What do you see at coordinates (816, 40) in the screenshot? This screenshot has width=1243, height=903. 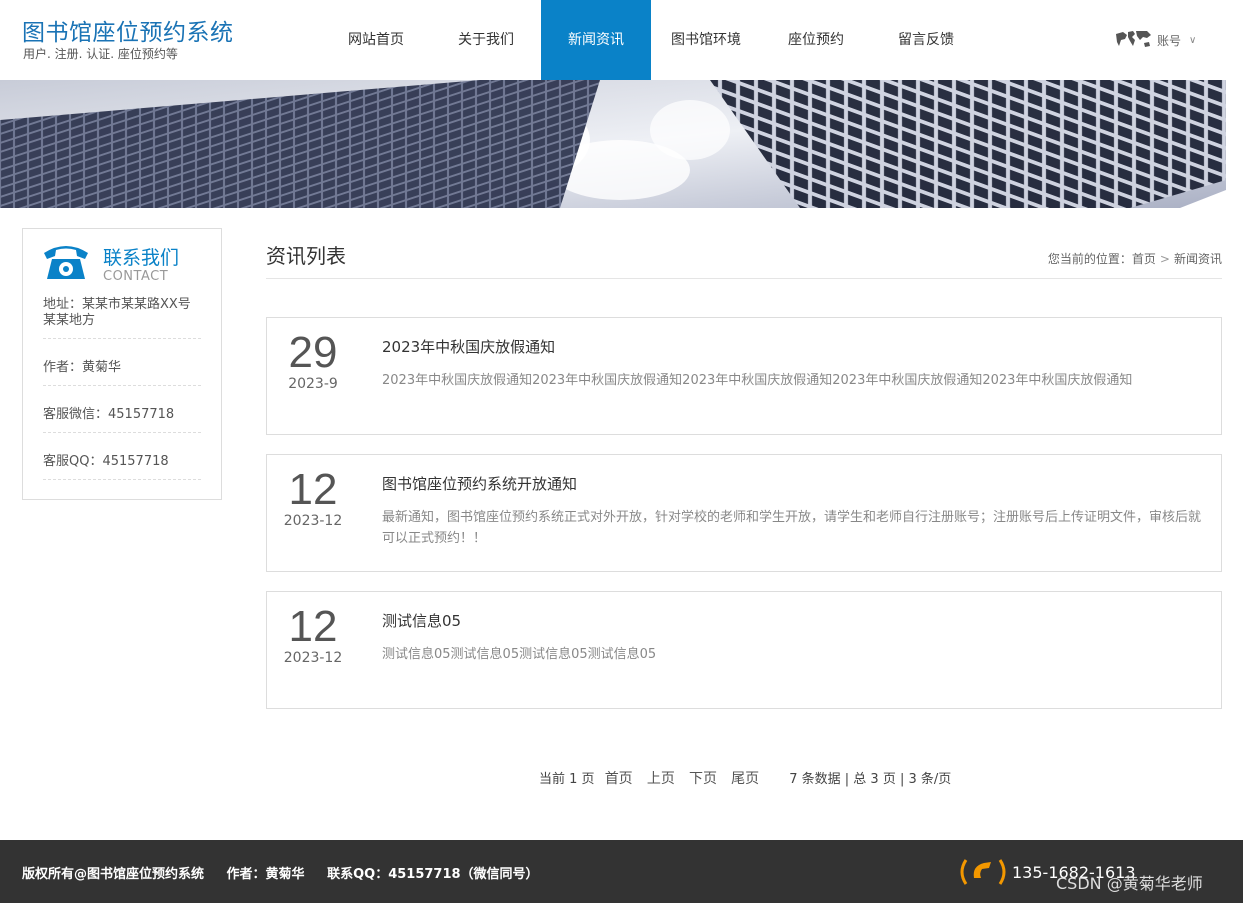 I see `nav-seat-booking: 座位预约` at bounding box center [816, 40].